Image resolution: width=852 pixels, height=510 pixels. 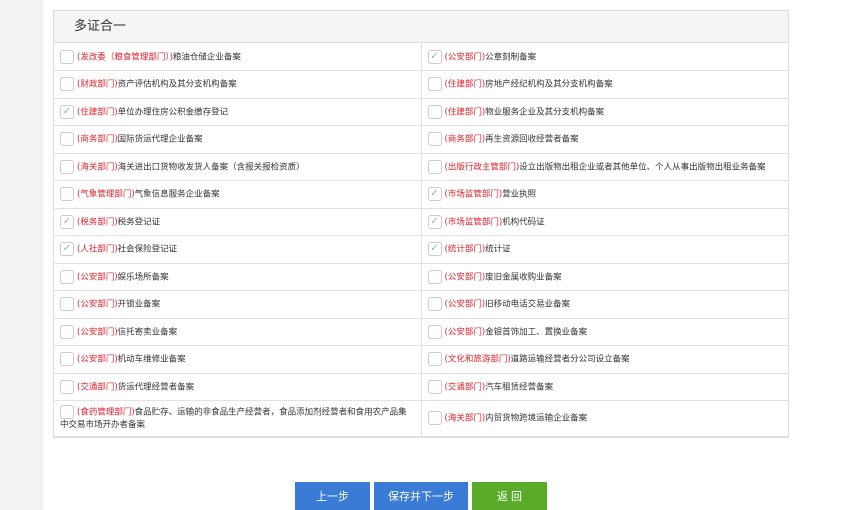 I want to click on certificate-name: 国际货运代理企业备案, so click(x=160, y=139).